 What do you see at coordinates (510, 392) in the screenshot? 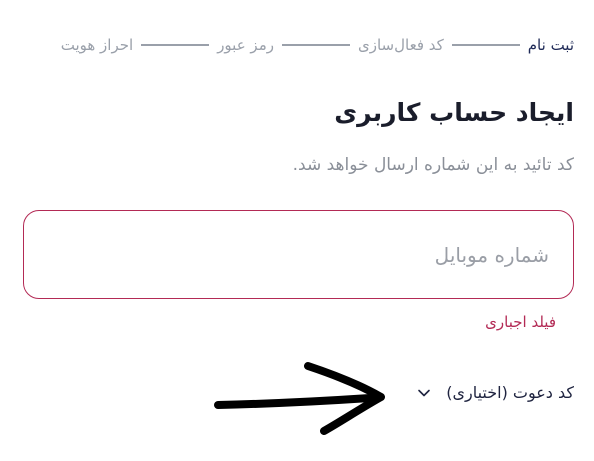
I see `invite-code-label: کد دعوت (اختیاری)` at bounding box center [510, 392].